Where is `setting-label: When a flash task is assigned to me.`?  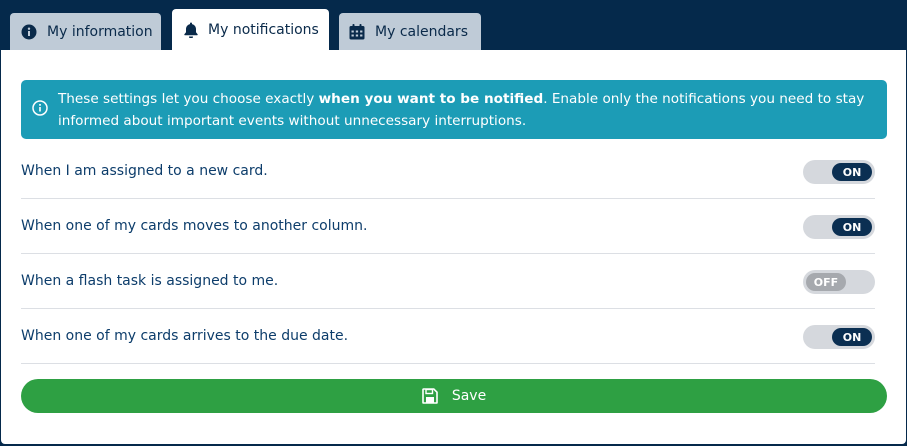
setting-label: When a flash task is assigned to me. is located at coordinates (150, 281).